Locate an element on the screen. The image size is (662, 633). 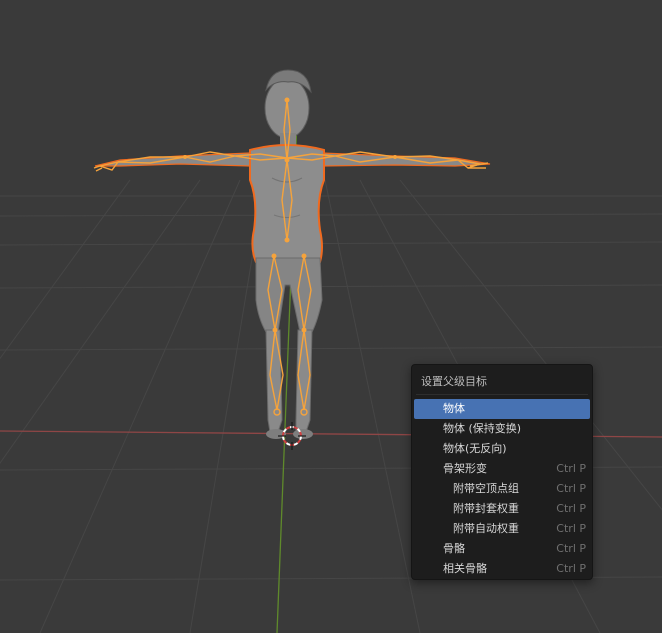
menu-item-label: 骨架形变 is located at coordinates (465, 468).